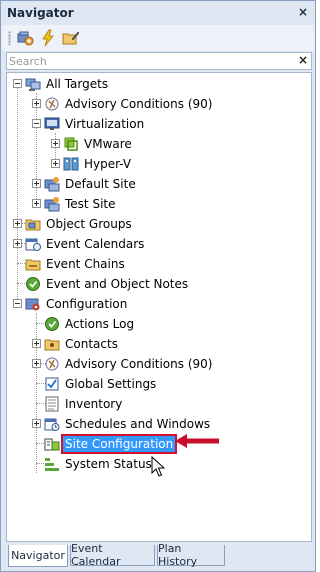  I want to click on tree-node-label: Event and Object Notes, so click(117, 284).